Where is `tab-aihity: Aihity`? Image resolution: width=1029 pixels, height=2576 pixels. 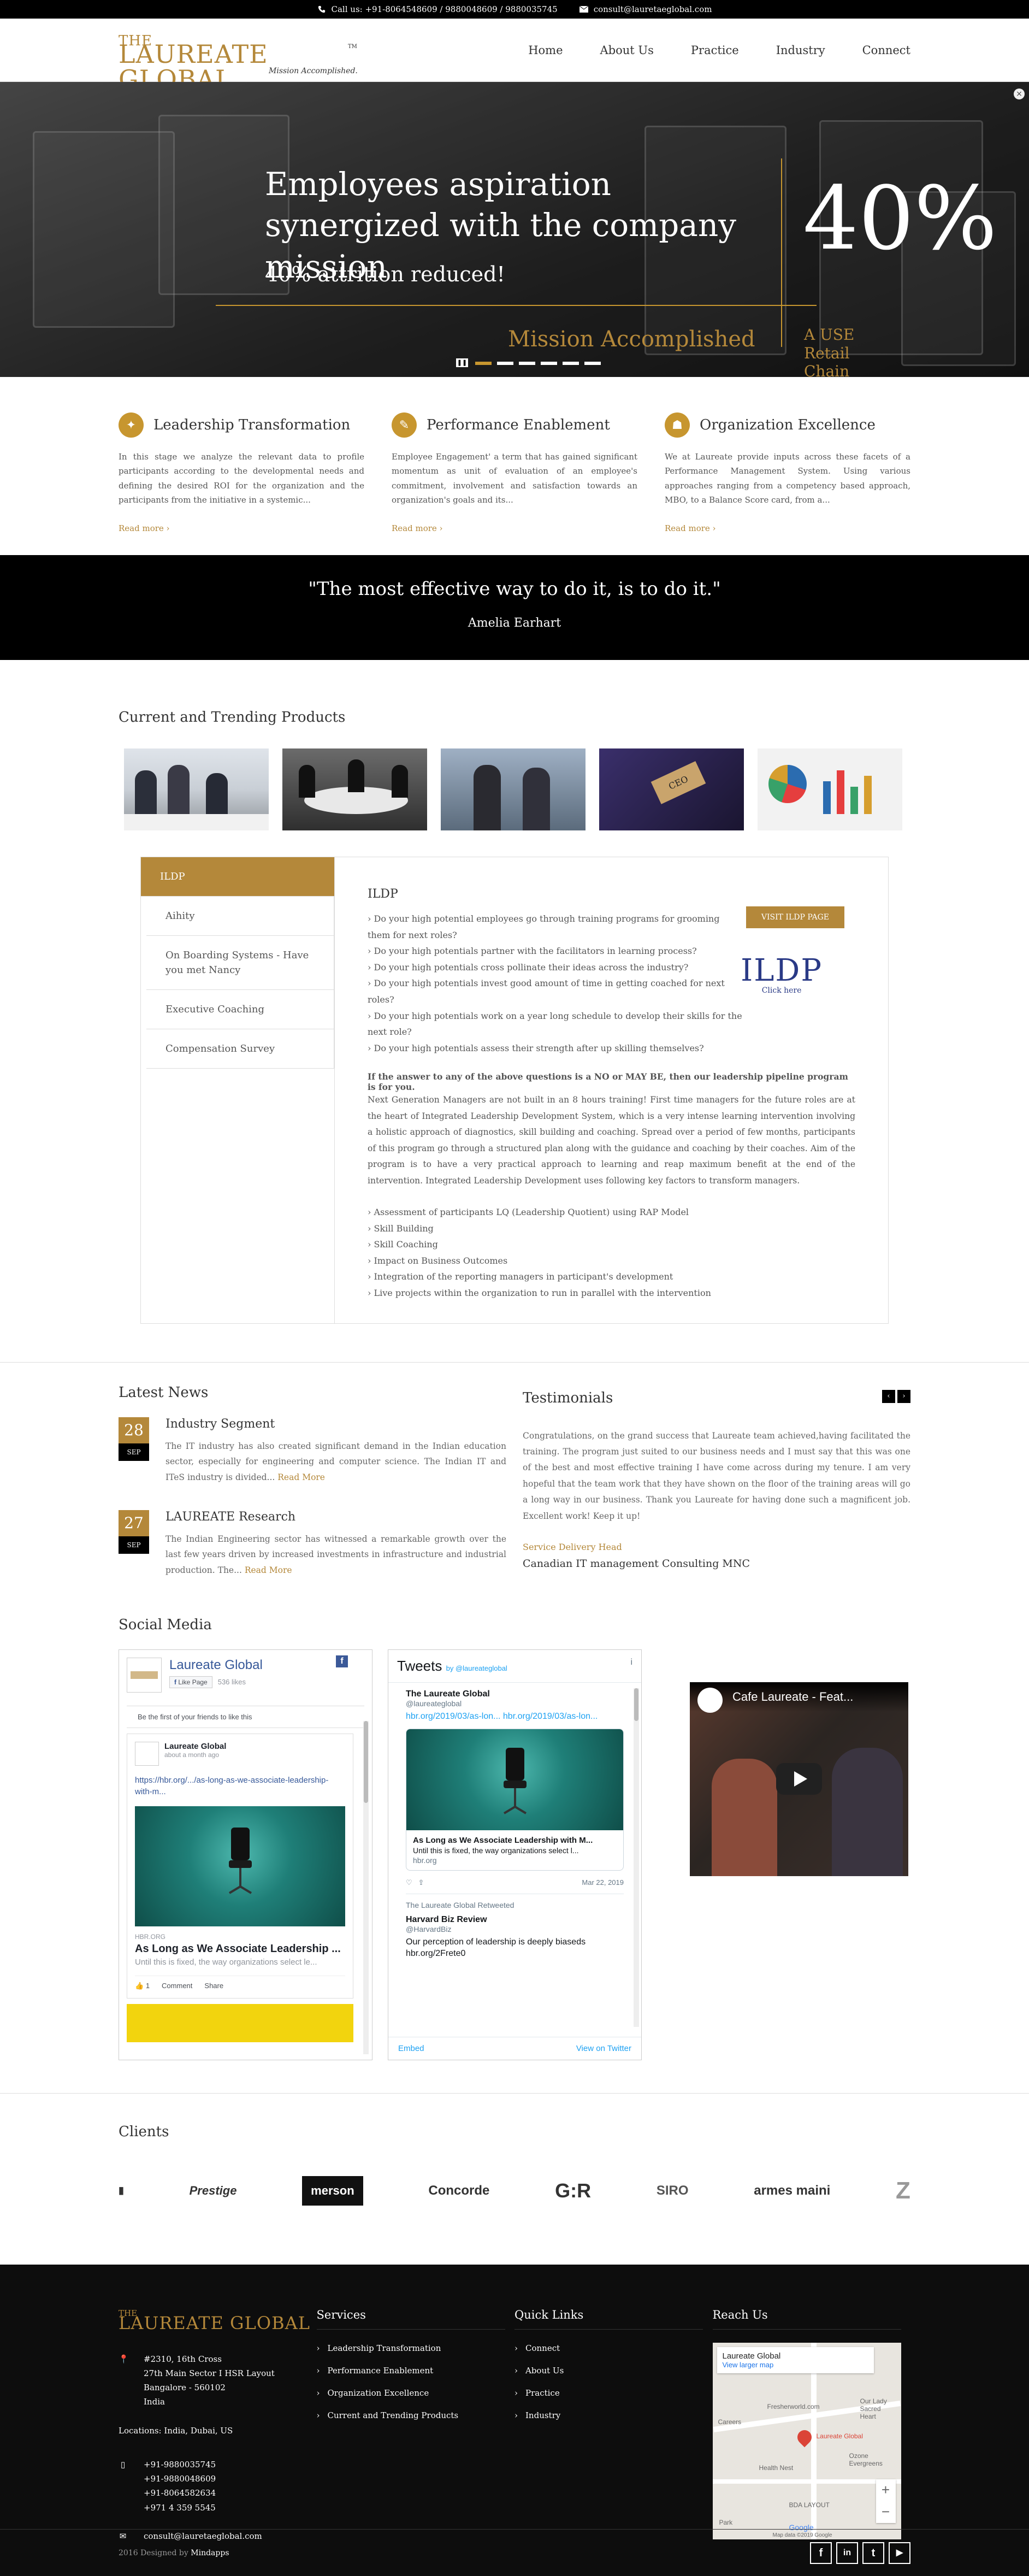 tab-aihity: Aihity is located at coordinates (240, 916).